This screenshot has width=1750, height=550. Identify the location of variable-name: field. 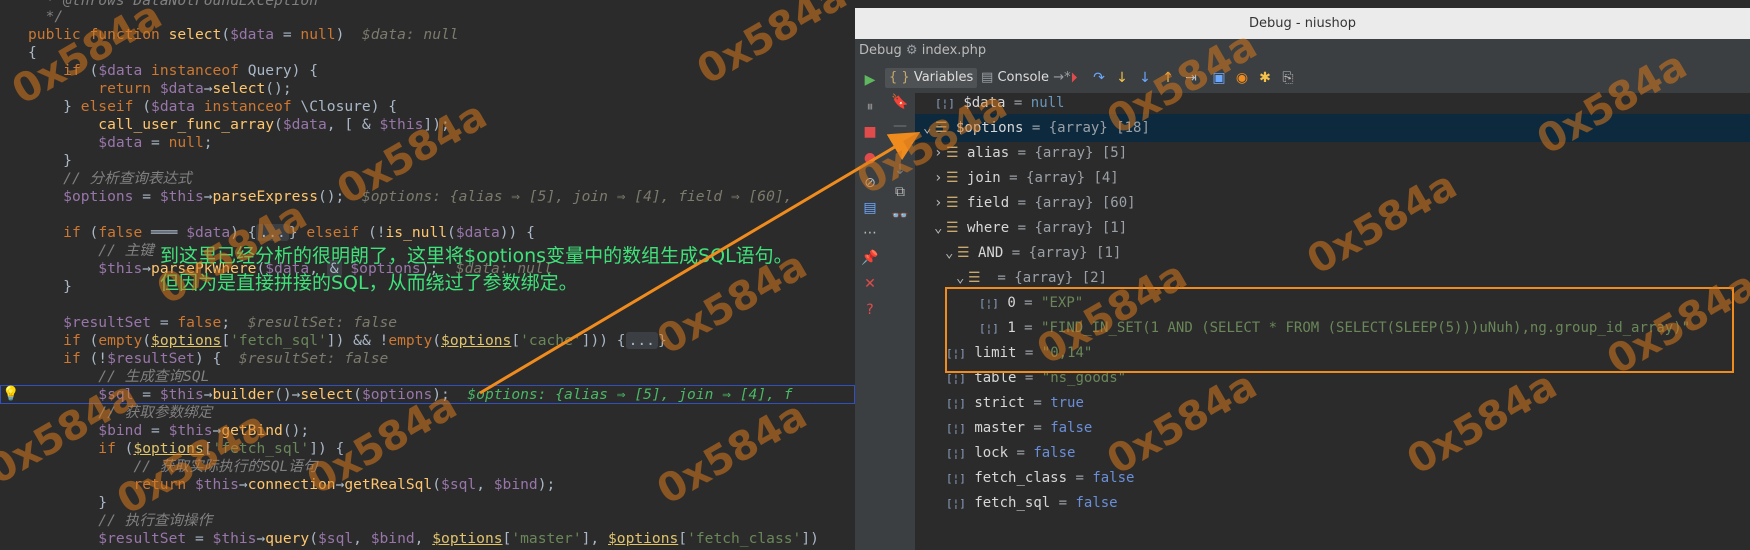
(988, 203).